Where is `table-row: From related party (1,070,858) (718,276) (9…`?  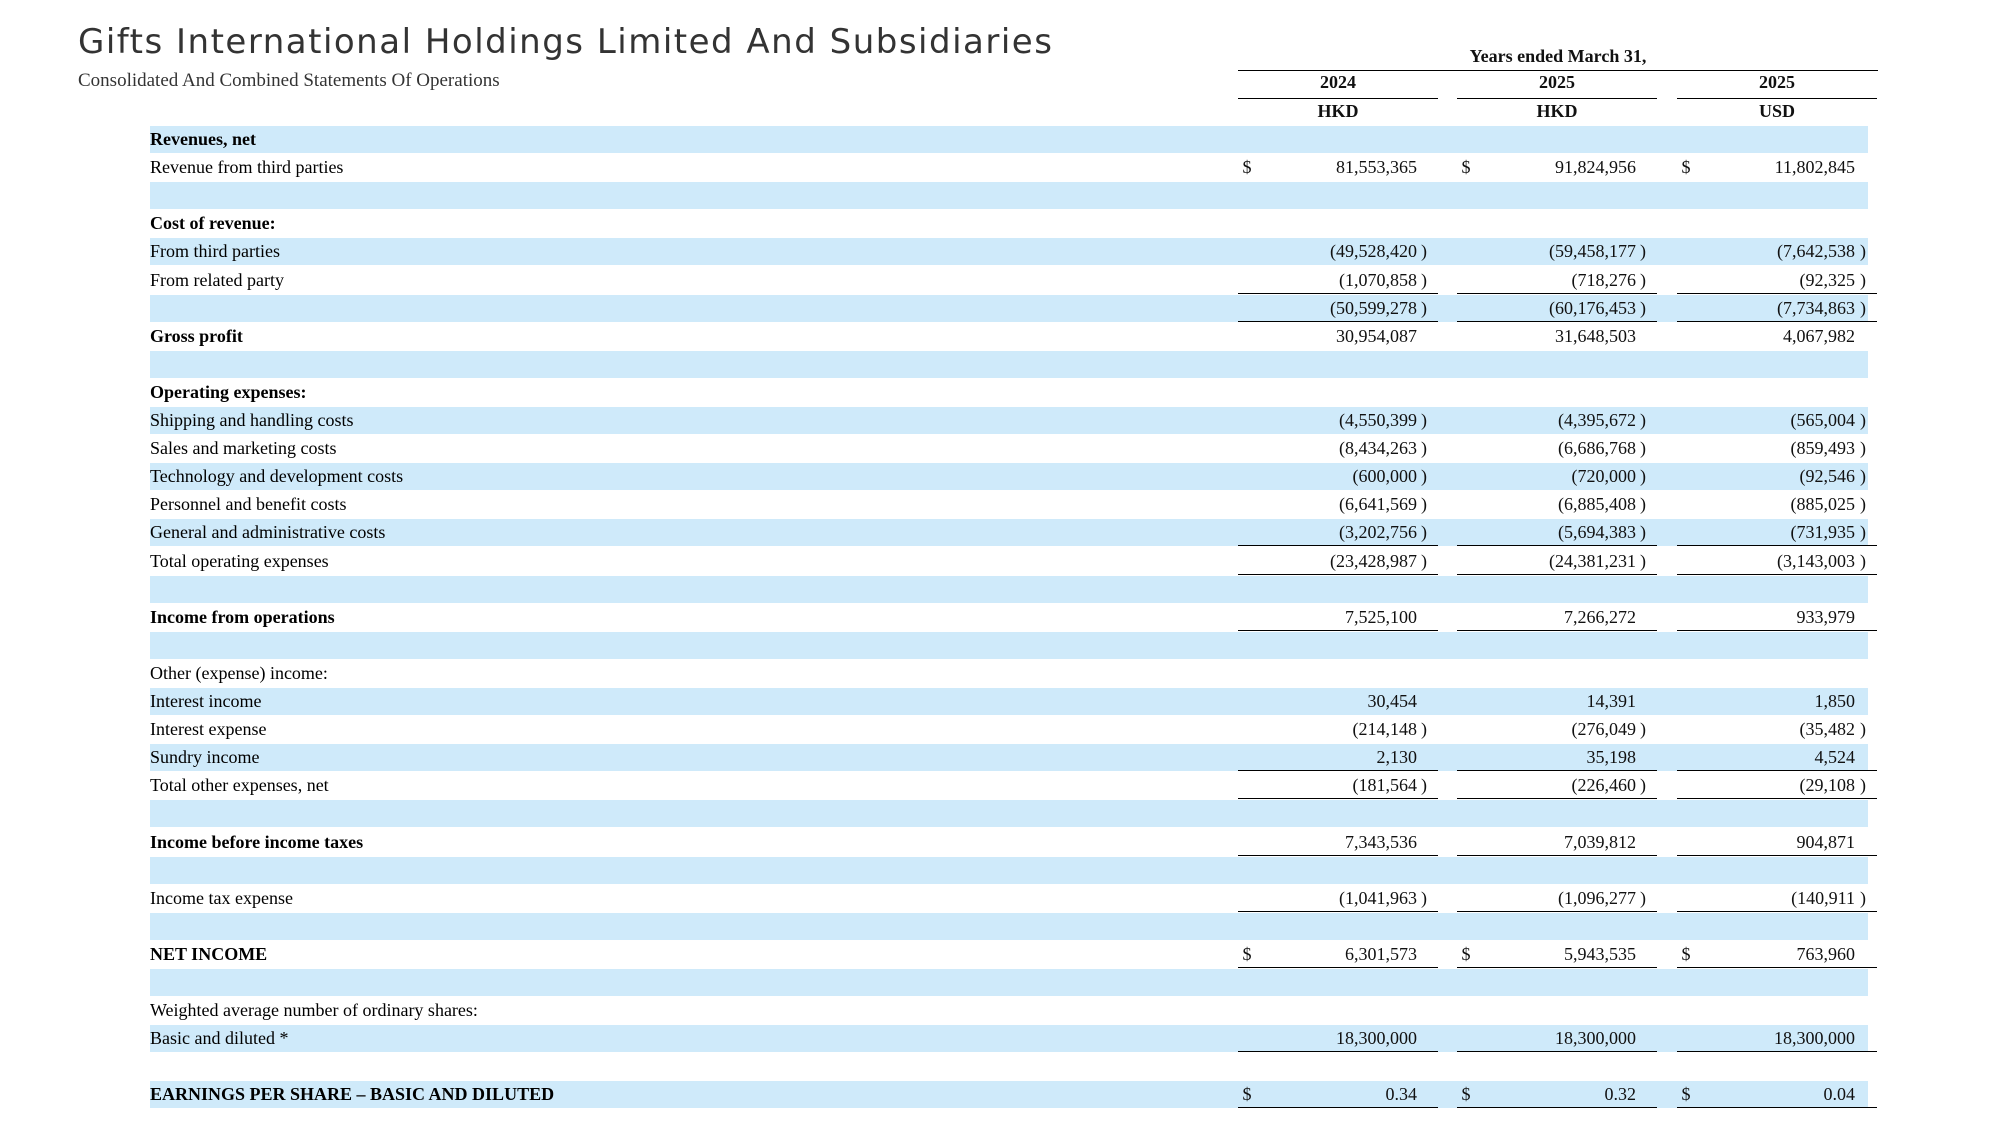
table-row: From related party (1,070,858) (718,276) (9… is located at coordinates (1013, 280).